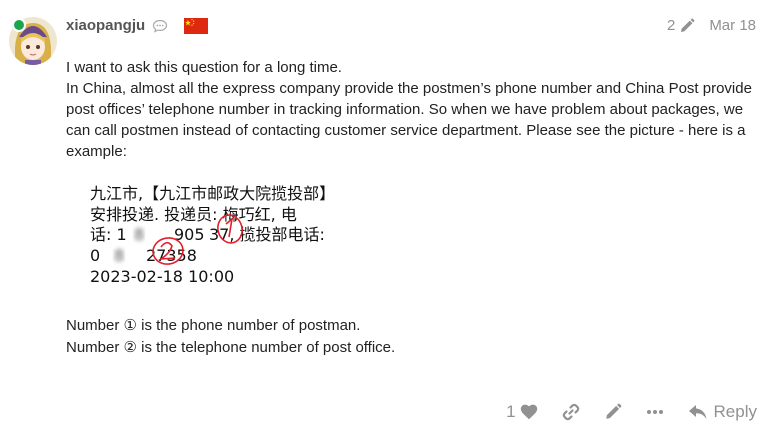 Image resolution: width=779 pixels, height=428 pixels. What do you see at coordinates (528, 412) in the screenshot?
I see `heart-icon` at bounding box center [528, 412].